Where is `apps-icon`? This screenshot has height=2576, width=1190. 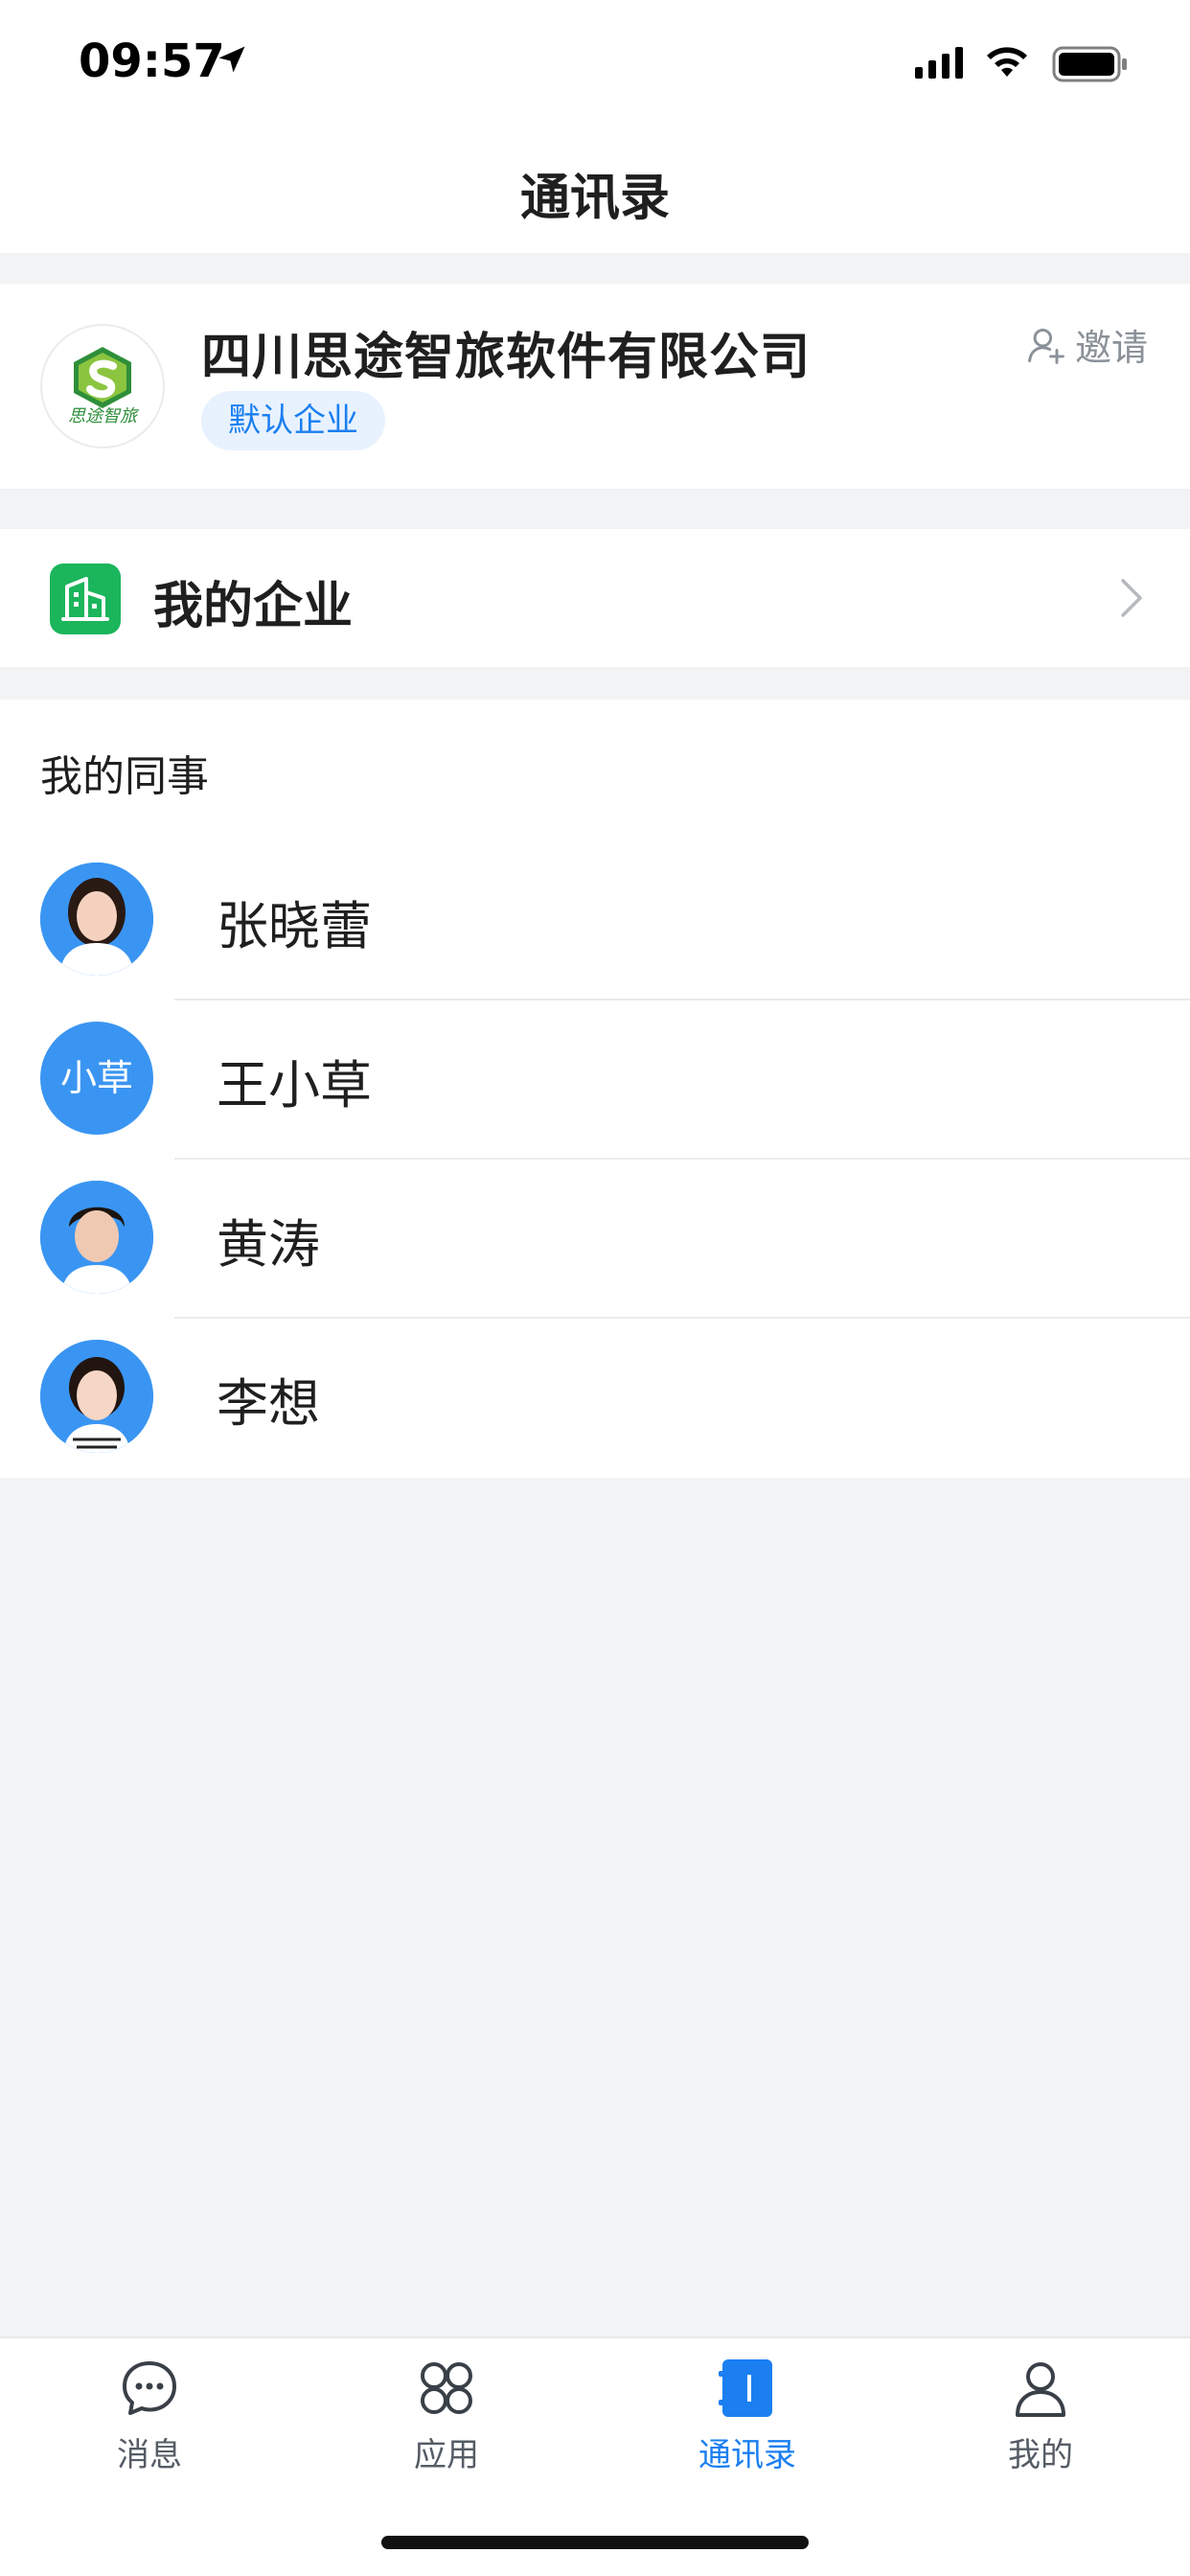
apps-icon is located at coordinates (447, 2388).